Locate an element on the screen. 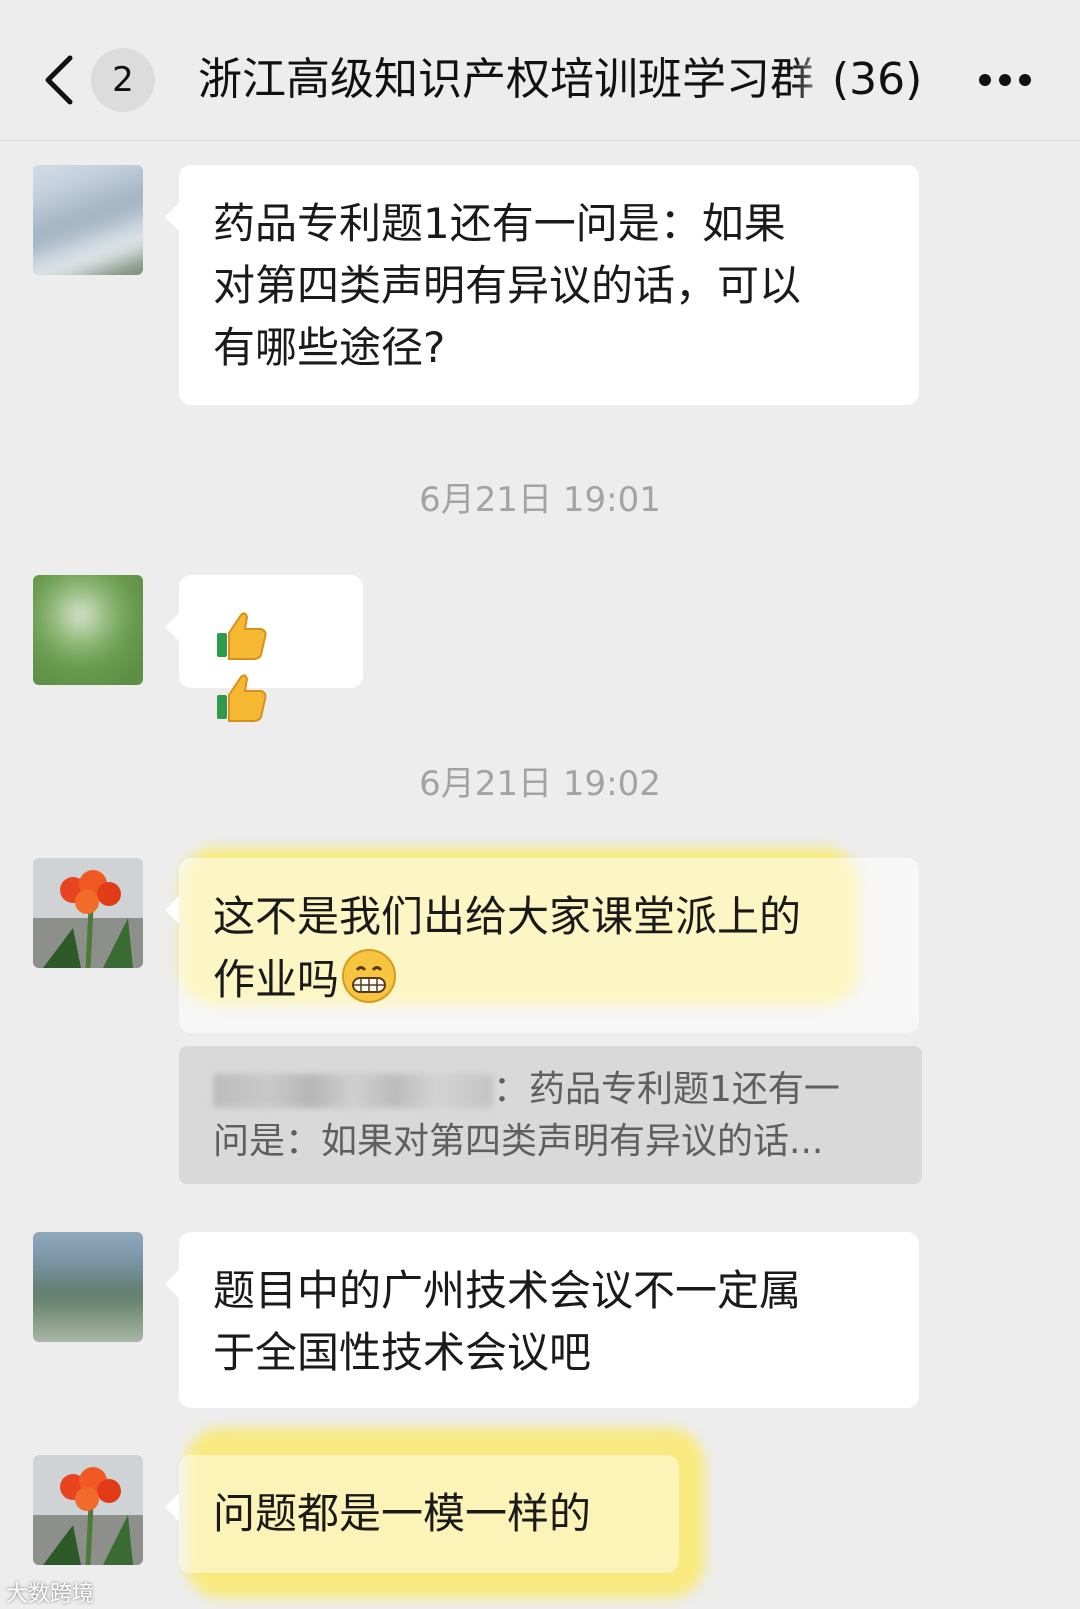 This screenshot has height=1609, width=1080. chevron-left-icon is located at coordinates (59, 80).